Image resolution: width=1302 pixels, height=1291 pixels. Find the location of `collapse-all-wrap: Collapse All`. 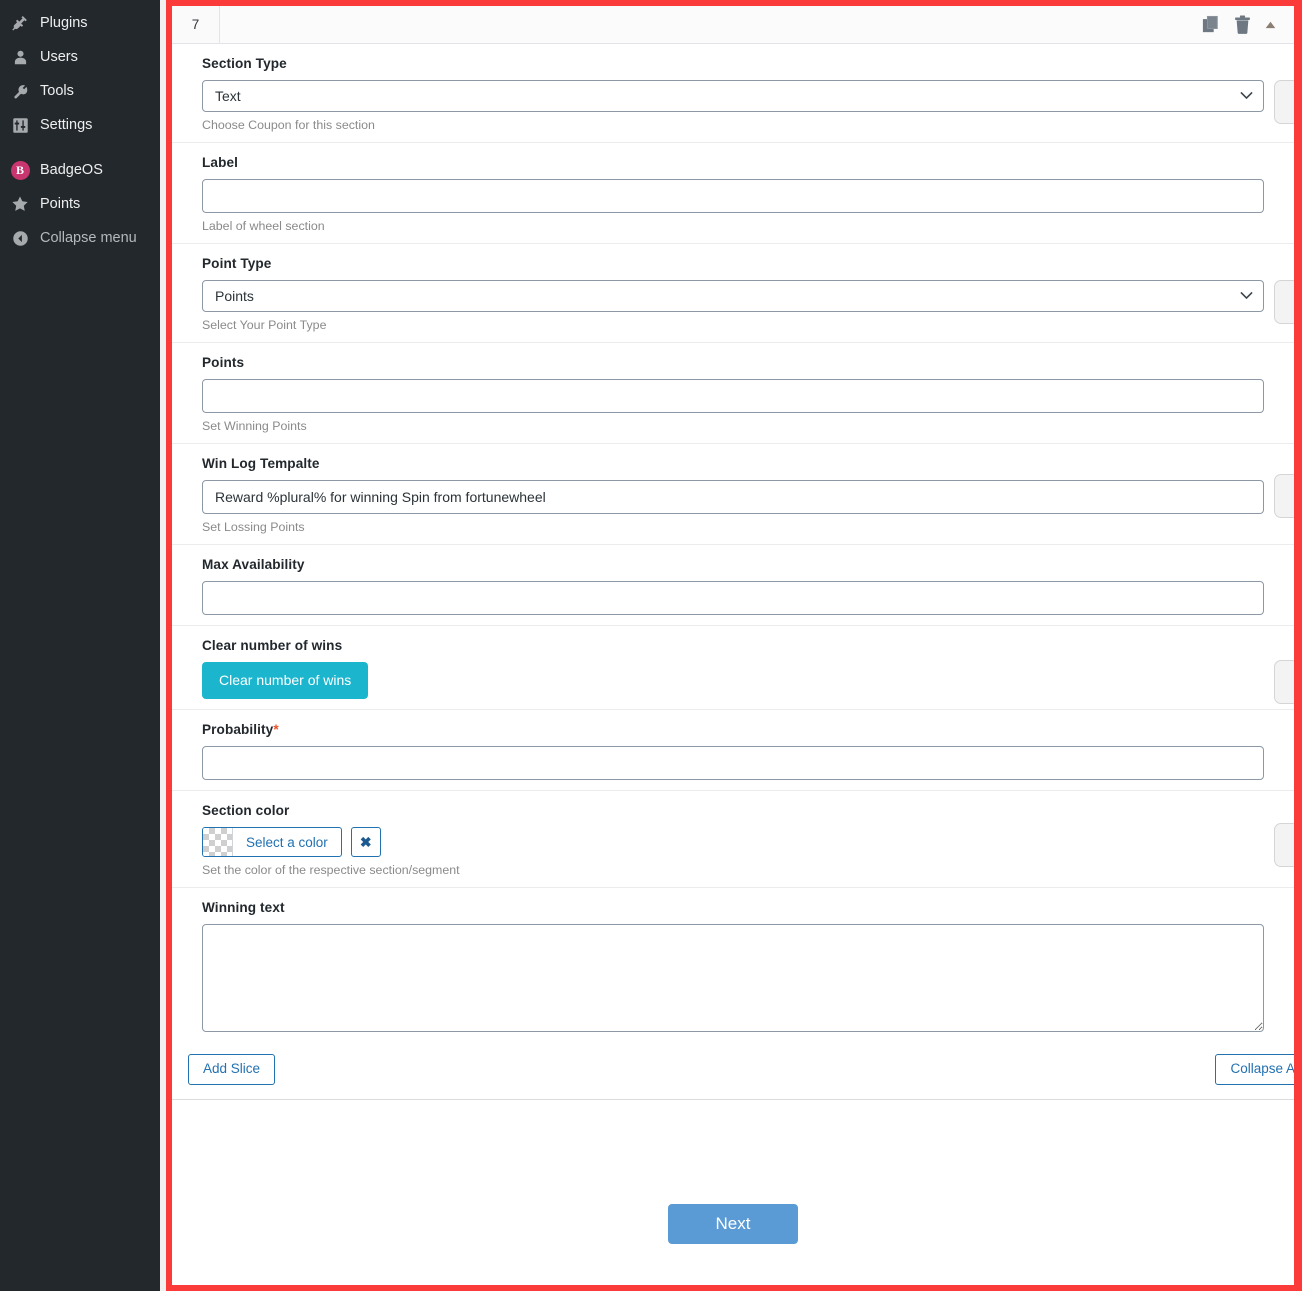

collapse-all-wrap: Collapse All is located at coordinates (1254, 1069).